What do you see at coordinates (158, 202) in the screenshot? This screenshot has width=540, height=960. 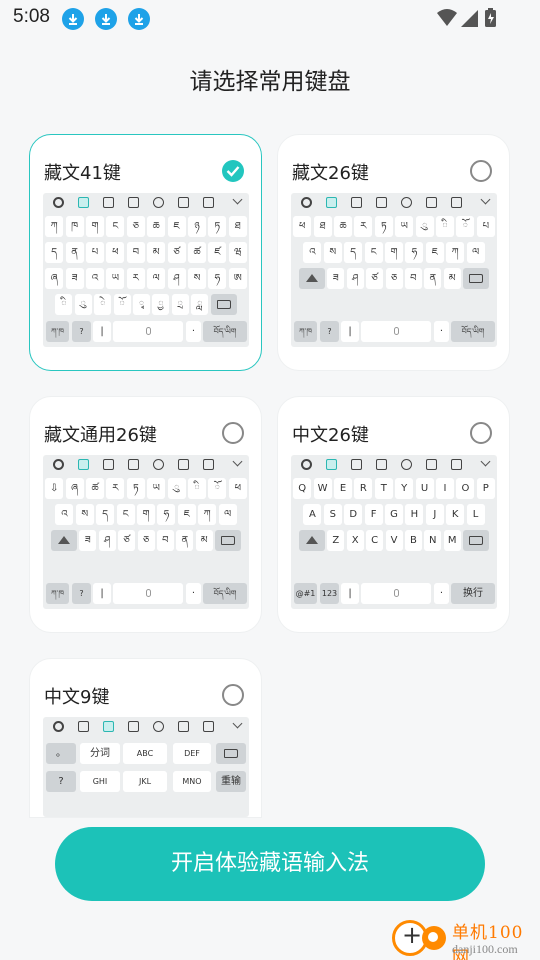 I see `emoji-icon` at bounding box center [158, 202].